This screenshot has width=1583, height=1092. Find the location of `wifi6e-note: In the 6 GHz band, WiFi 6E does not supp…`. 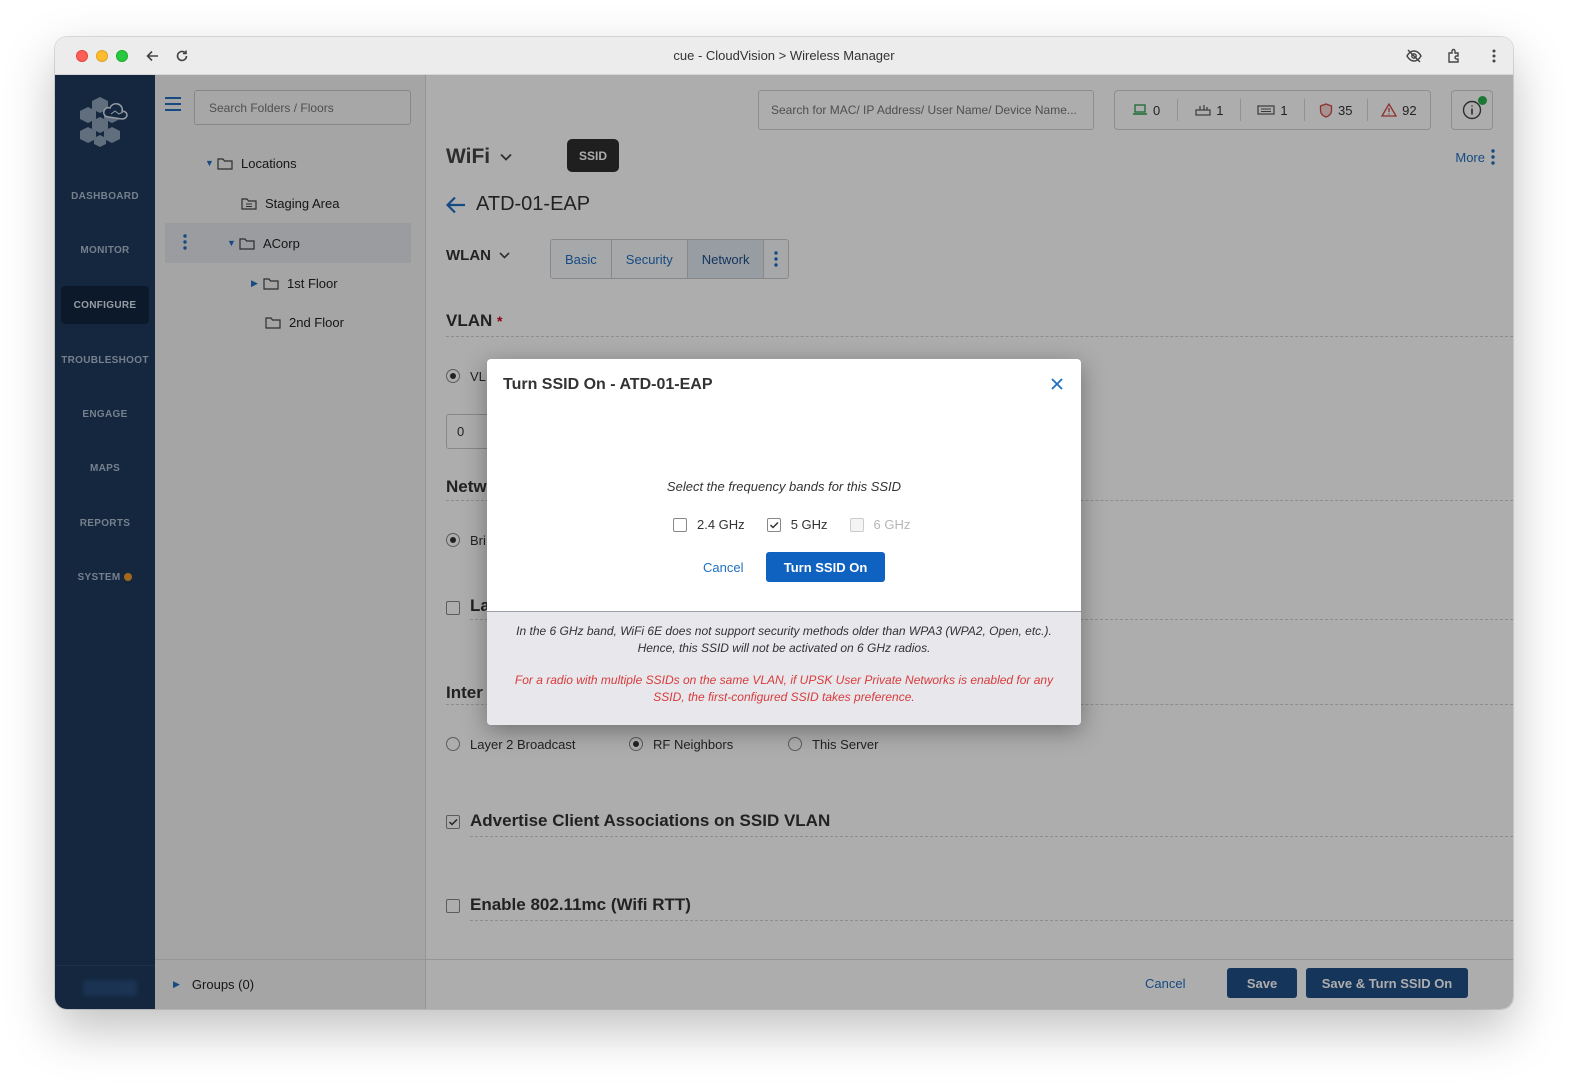

wifi6e-note: In the 6 GHz band, WiFi 6E does not supp… is located at coordinates (784, 640).